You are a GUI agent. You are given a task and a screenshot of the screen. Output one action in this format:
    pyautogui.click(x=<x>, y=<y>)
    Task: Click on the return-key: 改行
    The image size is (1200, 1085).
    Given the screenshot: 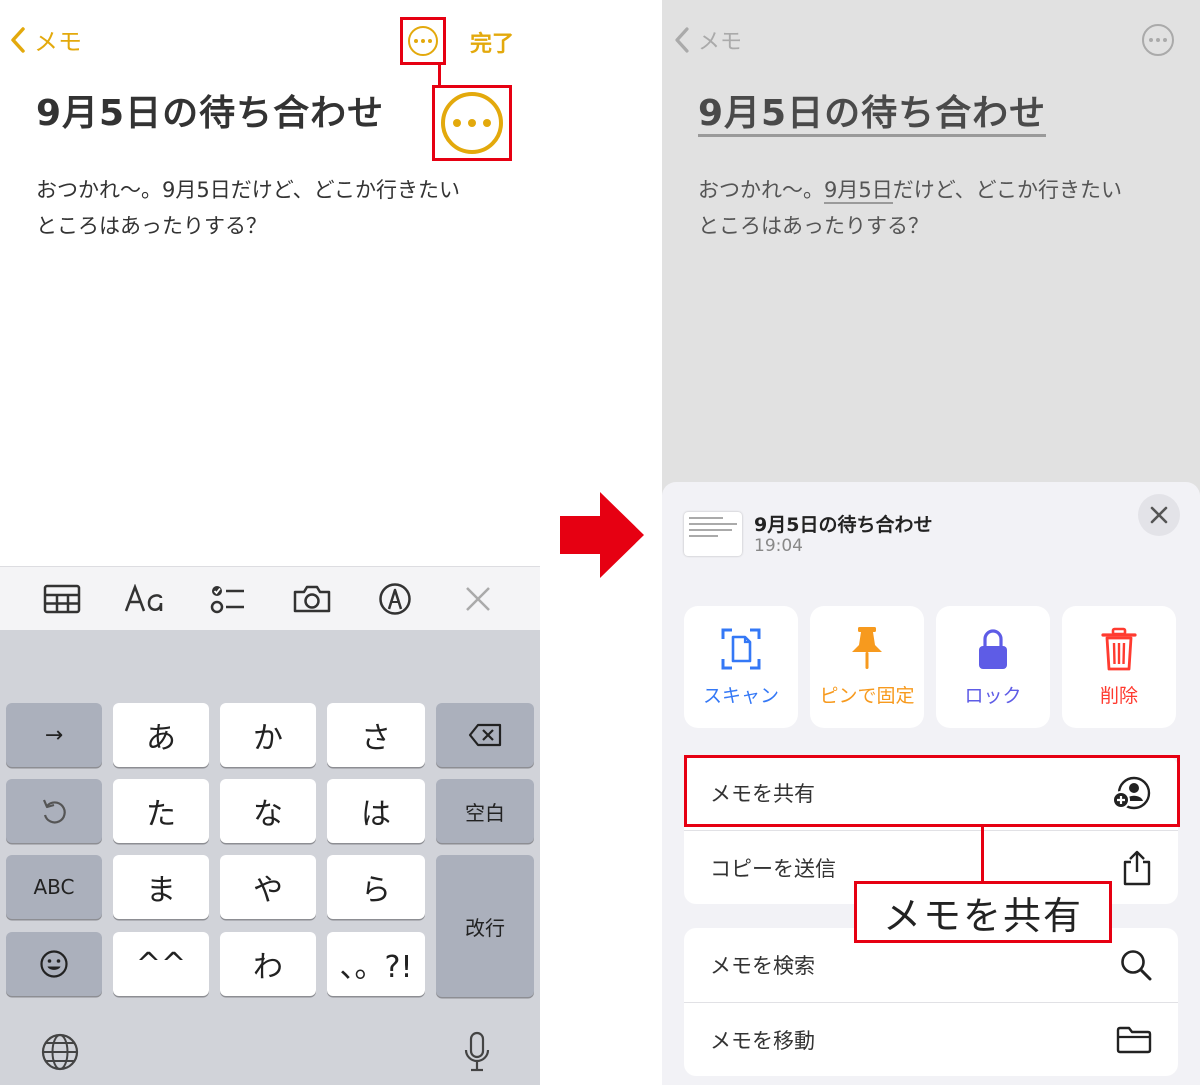 What is the action you would take?
    pyautogui.click(x=485, y=926)
    